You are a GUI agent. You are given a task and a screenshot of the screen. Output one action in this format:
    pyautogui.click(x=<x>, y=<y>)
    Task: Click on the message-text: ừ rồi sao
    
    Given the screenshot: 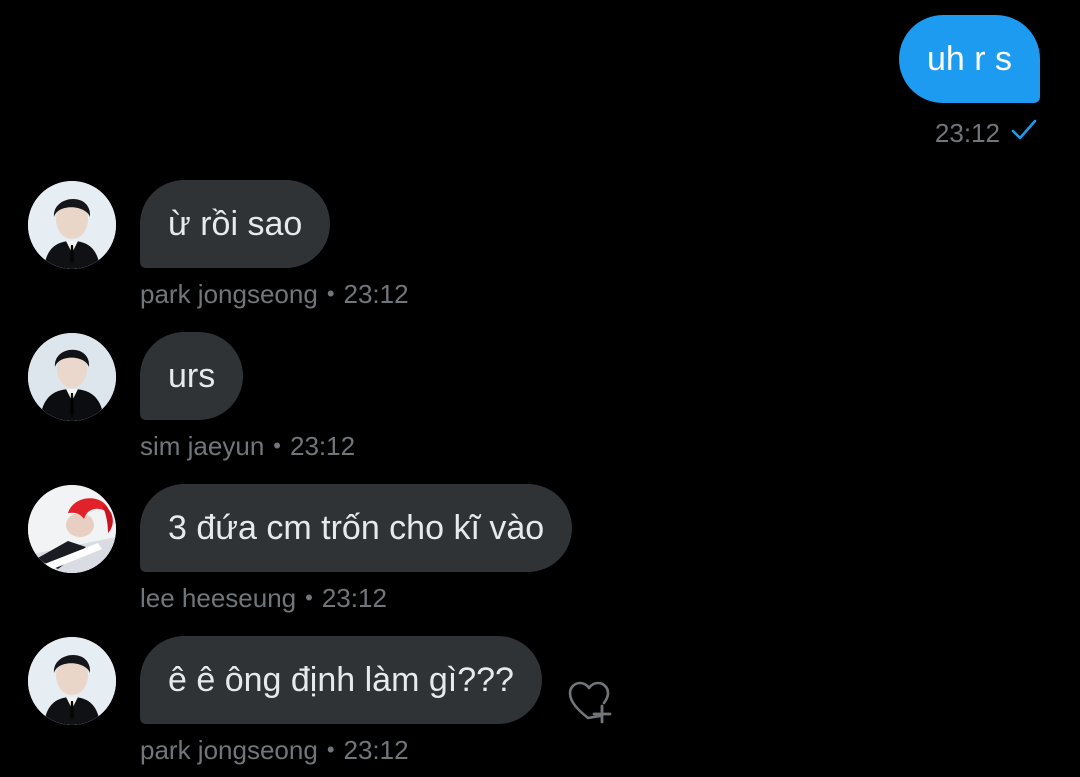 What is the action you would take?
    pyautogui.click(x=235, y=224)
    